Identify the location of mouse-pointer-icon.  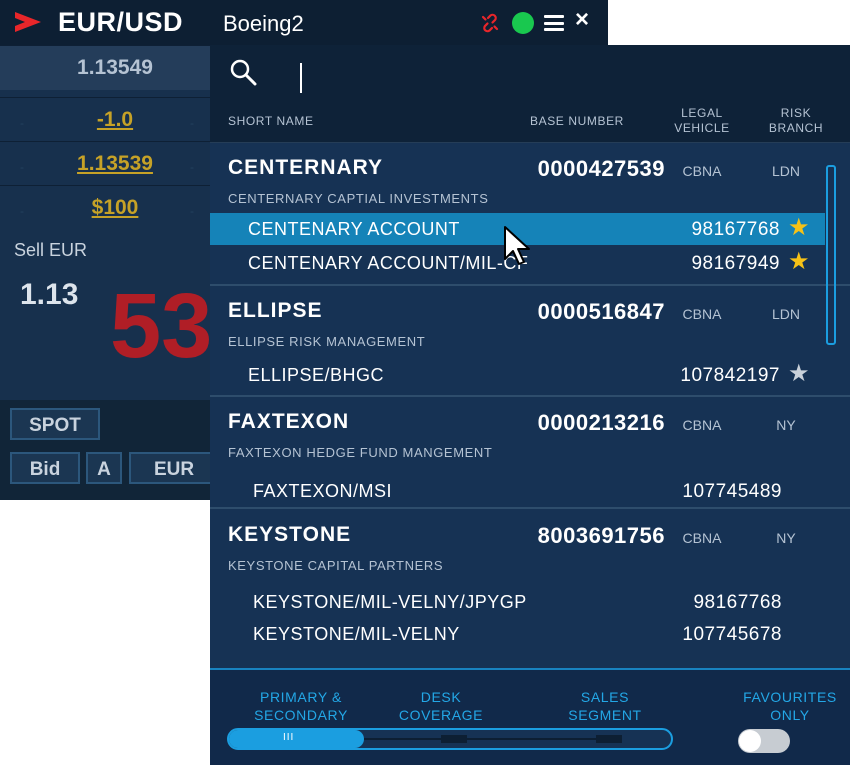
(517, 245).